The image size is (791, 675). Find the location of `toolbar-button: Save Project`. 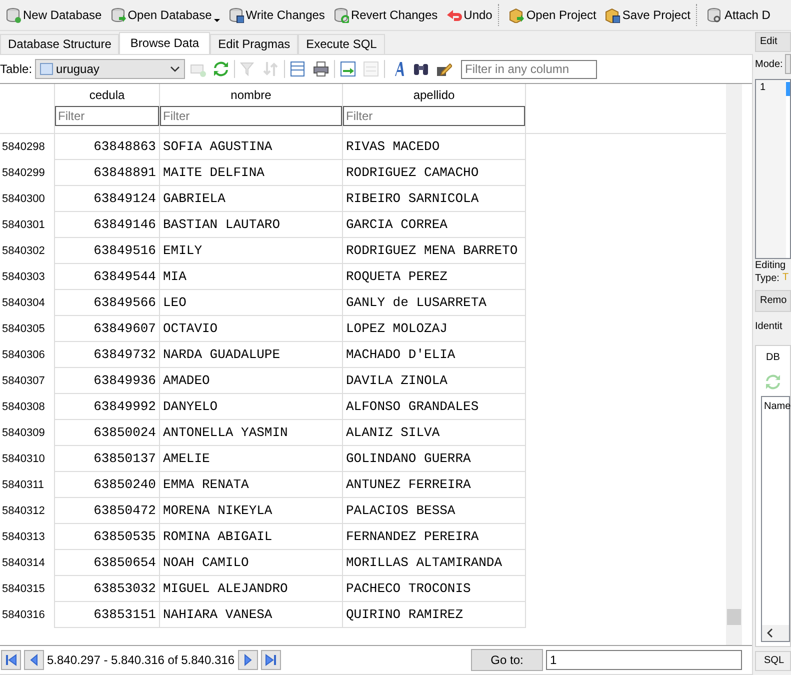

toolbar-button: Save Project is located at coordinates (646, 15).